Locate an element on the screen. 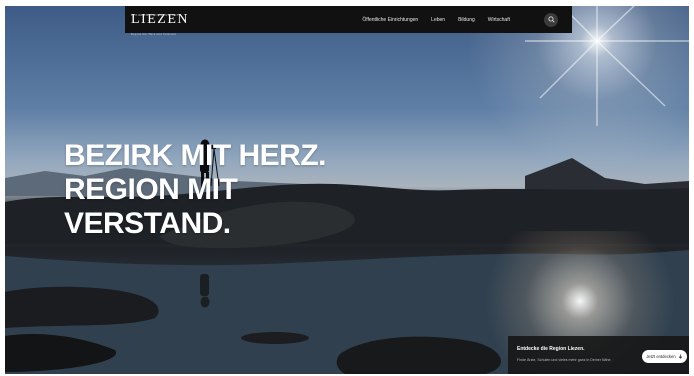 The height and width of the screenshot is (376, 694). search-button is located at coordinates (551, 19).